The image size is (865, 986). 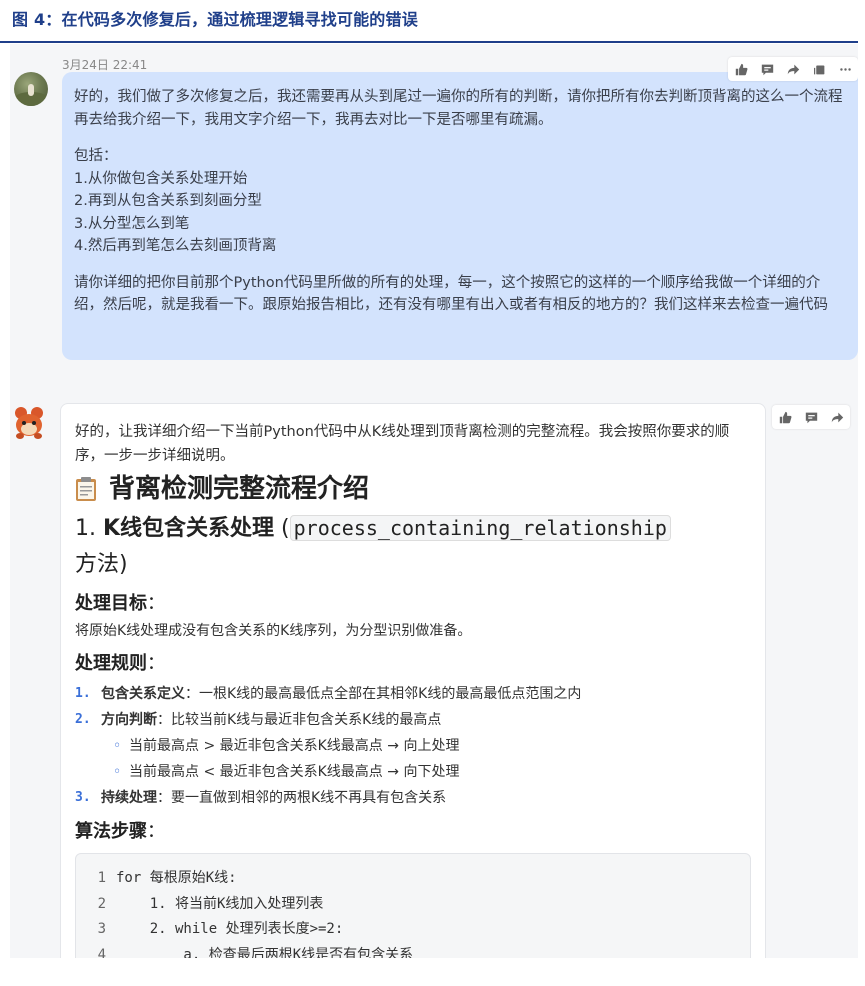 What do you see at coordinates (96, 156) in the screenshot?
I see `user-message-line: 包括：` at bounding box center [96, 156].